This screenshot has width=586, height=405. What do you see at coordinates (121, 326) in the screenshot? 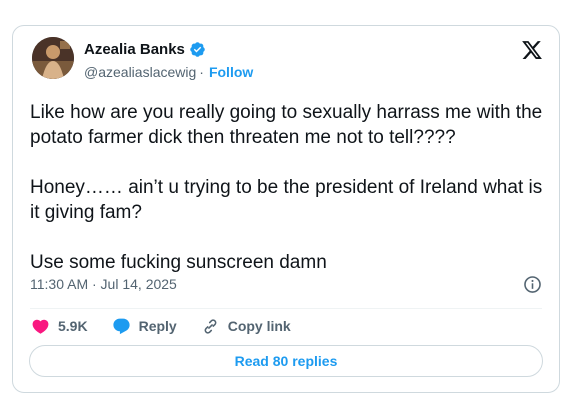
I see `chat-bubble-icon` at bounding box center [121, 326].